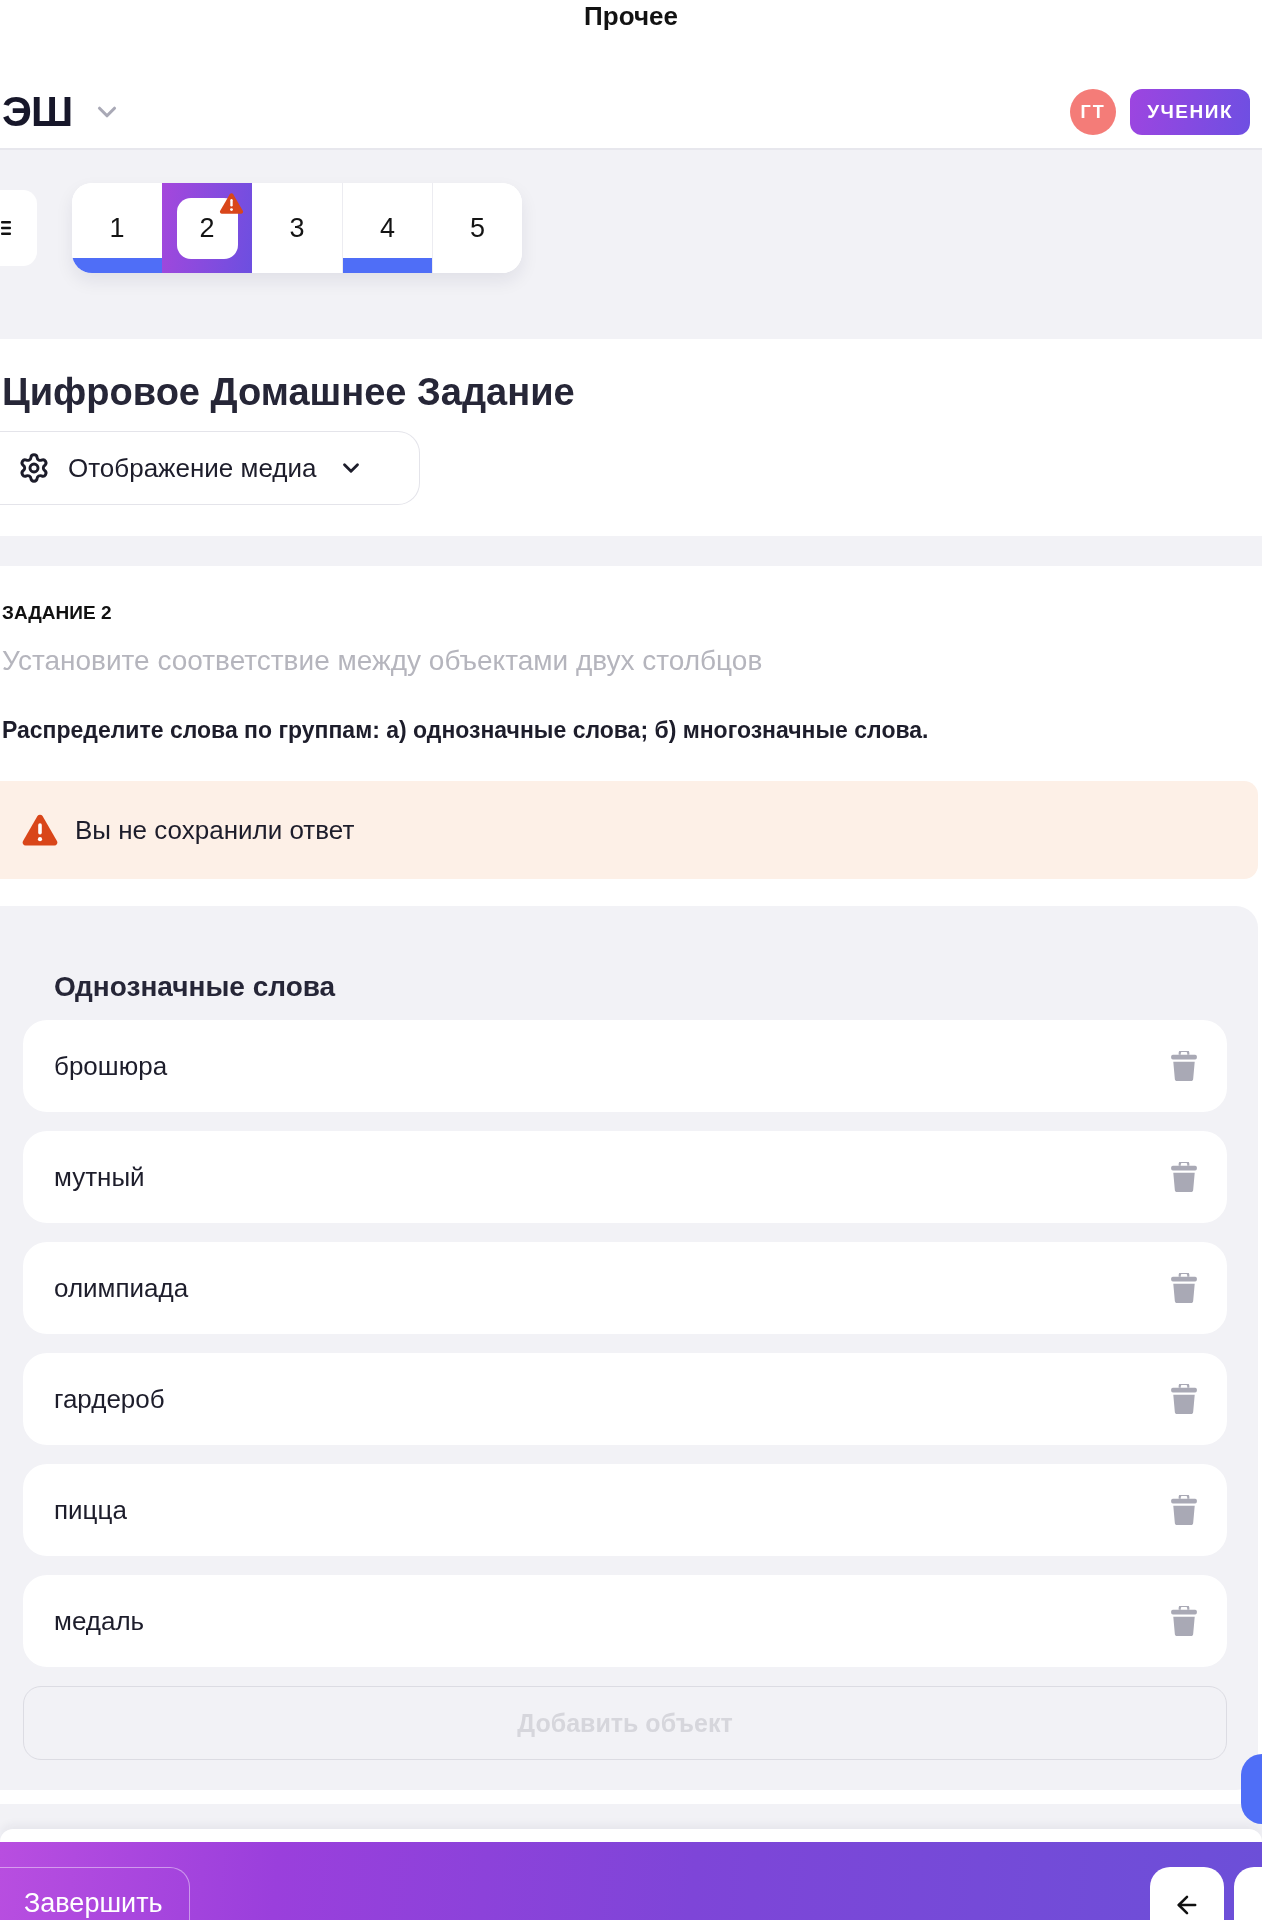 Image resolution: width=1262 pixels, height=1920 pixels. What do you see at coordinates (37, 112) in the screenshot?
I see `logo-text: ЭШ` at bounding box center [37, 112].